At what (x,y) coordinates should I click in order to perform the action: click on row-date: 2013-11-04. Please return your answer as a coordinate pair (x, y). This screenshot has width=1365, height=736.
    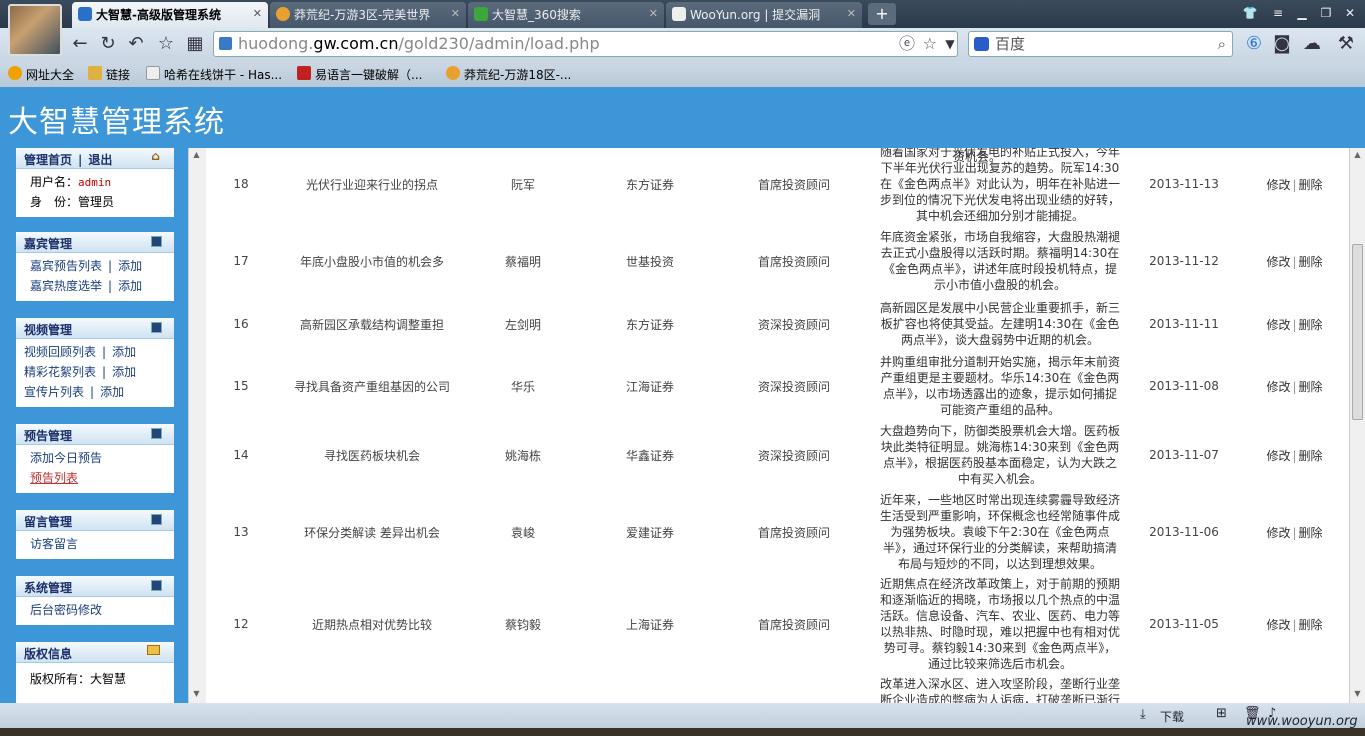
    Looking at the image, I should click on (1184, 688).